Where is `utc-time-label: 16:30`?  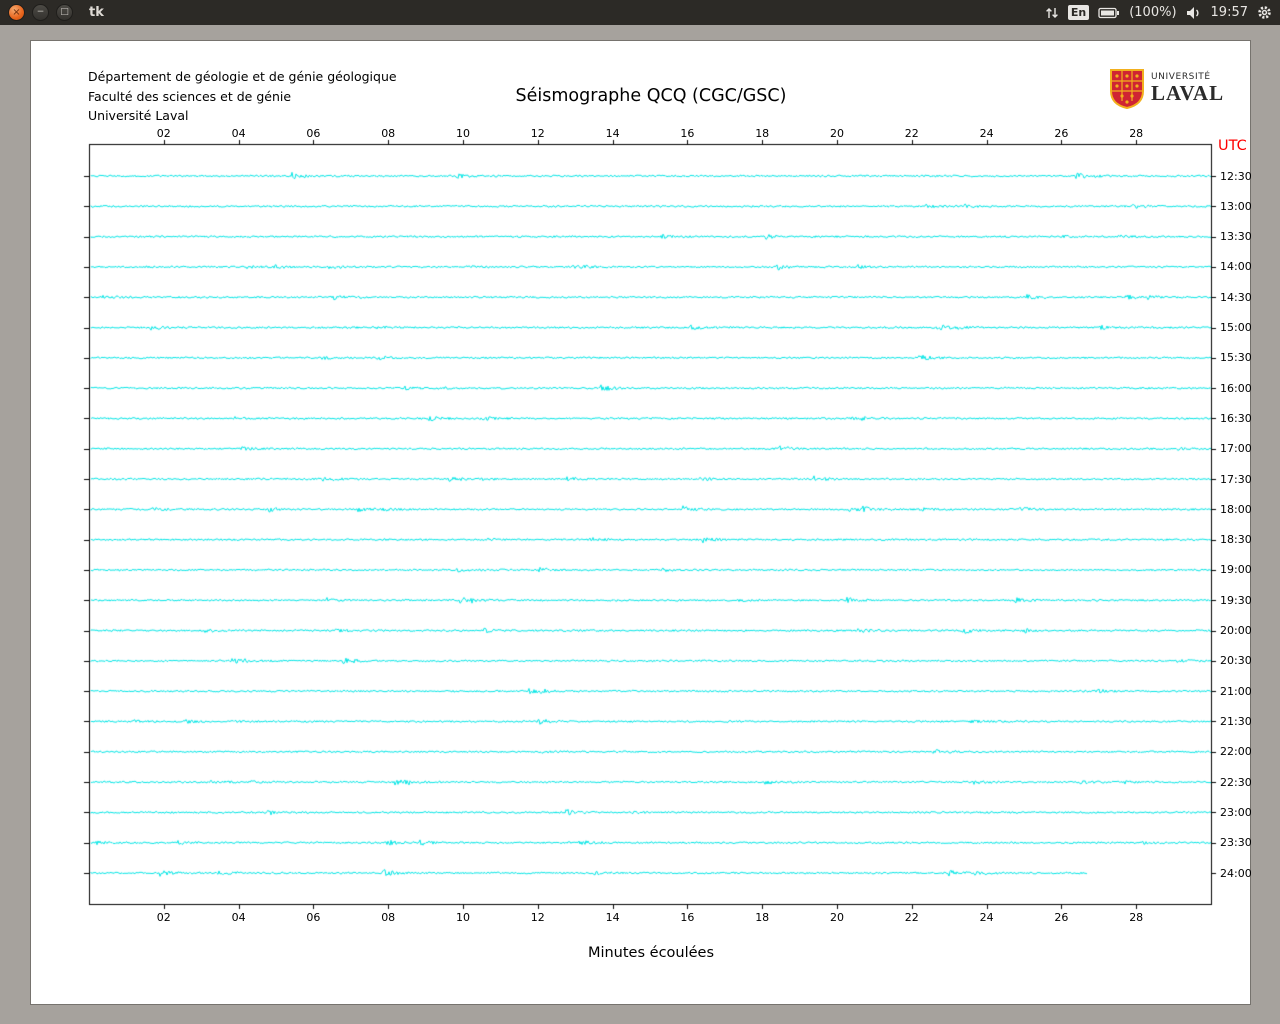
utc-time-label: 16:30 is located at coordinates (1236, 418).